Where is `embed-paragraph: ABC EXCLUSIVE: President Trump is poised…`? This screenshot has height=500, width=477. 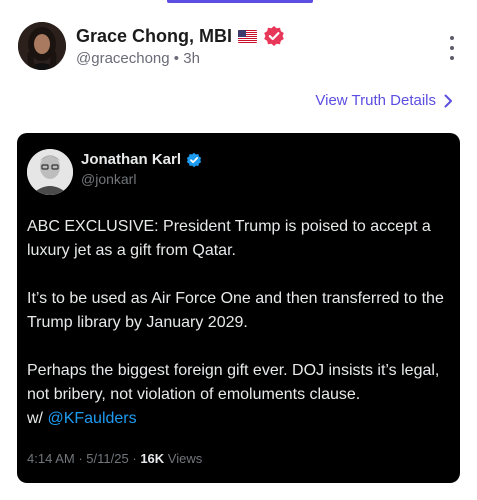
embed-paragraph: ABC EXCLUSIVE: President Trump is poised… is located at coordinates (229, 238).